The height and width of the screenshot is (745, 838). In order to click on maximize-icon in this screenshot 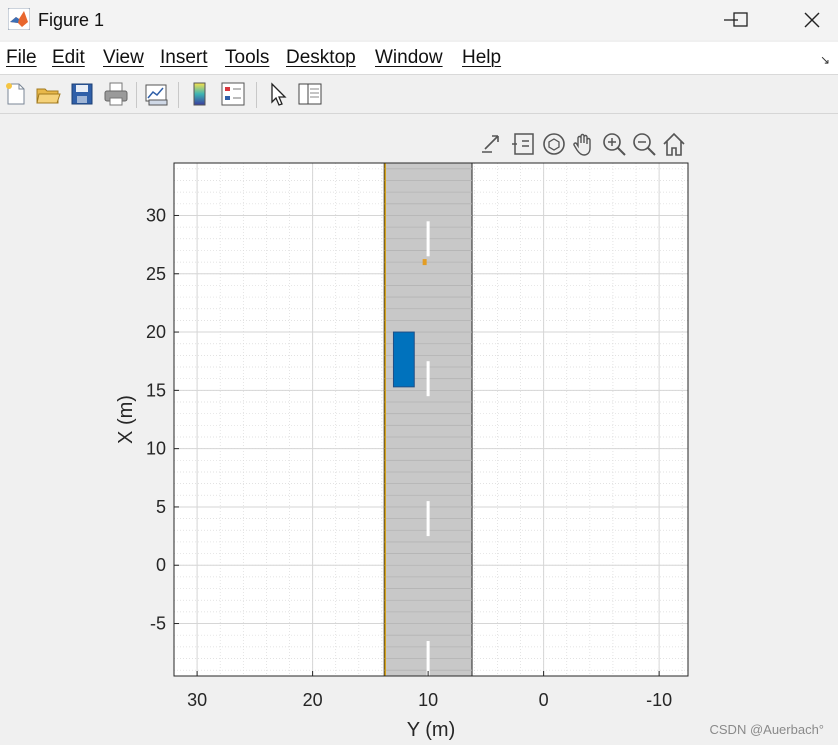, I will do `click(740, 19)`.